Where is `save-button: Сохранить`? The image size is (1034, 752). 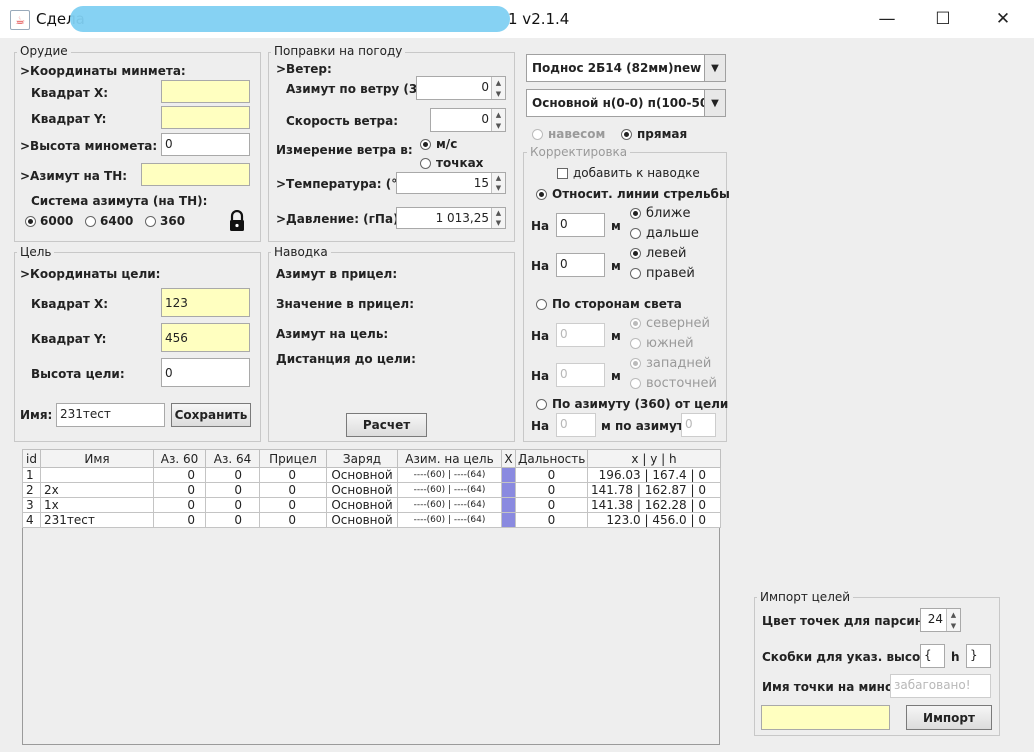 save-button: Сохранить is located at coordinates (211, 415).